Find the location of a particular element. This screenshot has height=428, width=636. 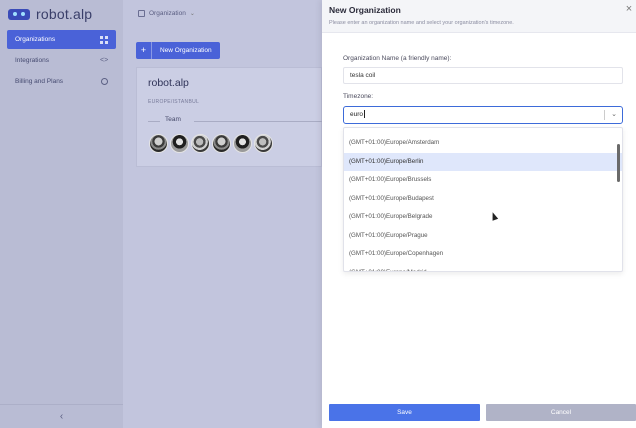

sidebar-collapse-button: ‹ is located at coordinates (61, 416).